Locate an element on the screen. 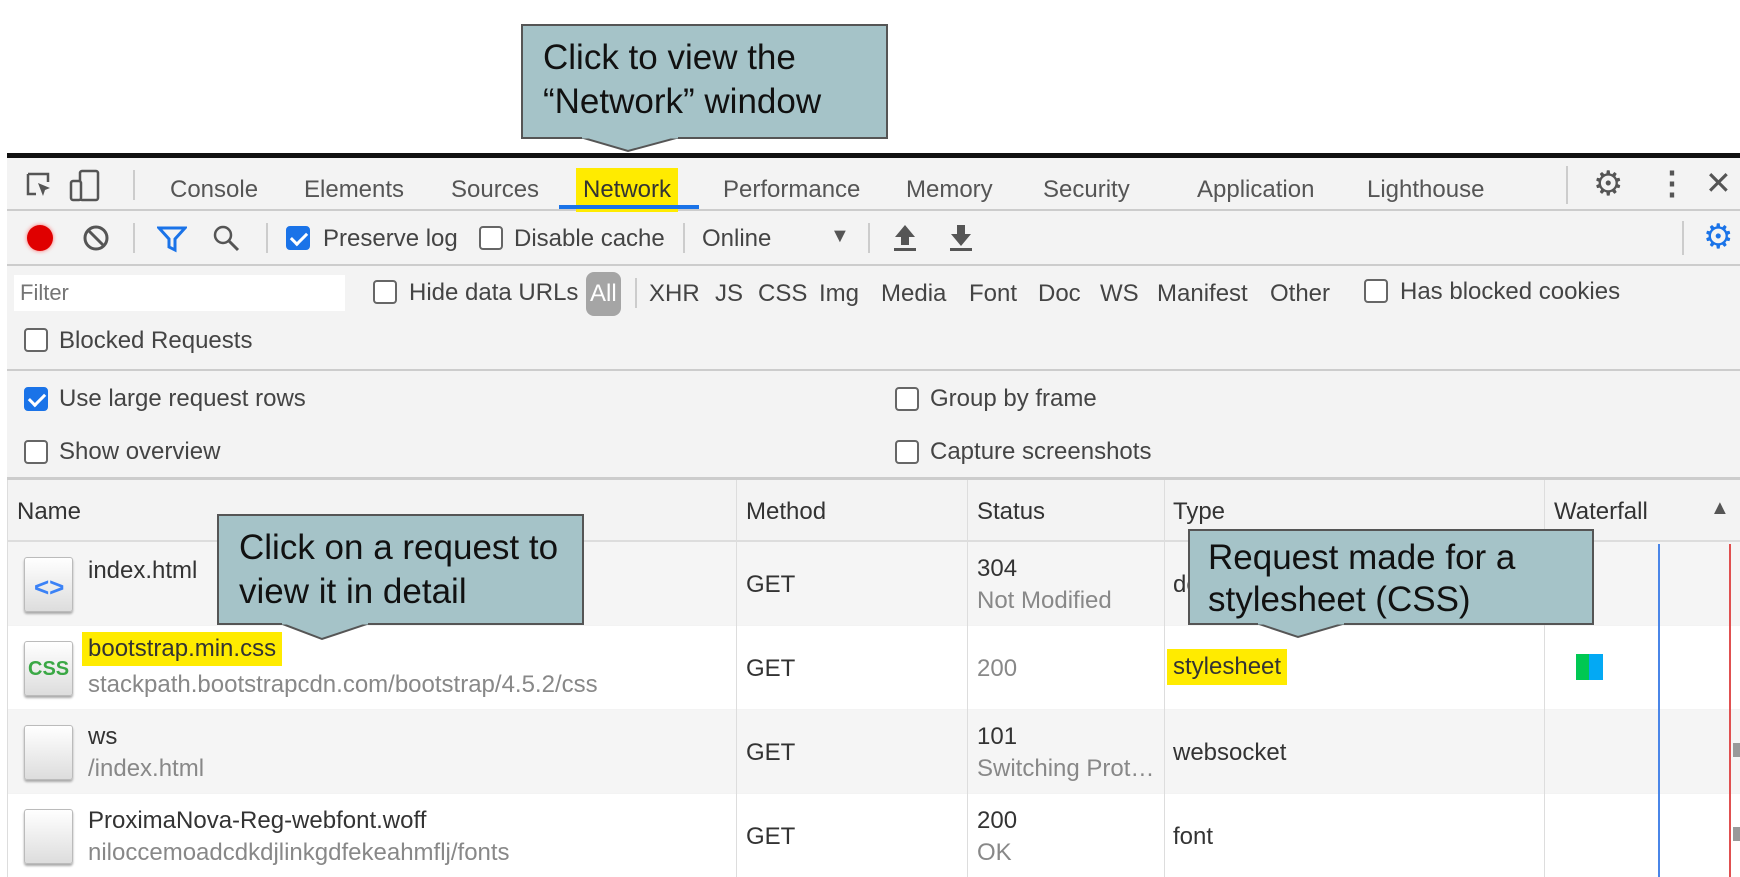 This screenshot has width=1740, height=877. tab-lighthouse: Lighthouse is located at coordinates (1425, 190).